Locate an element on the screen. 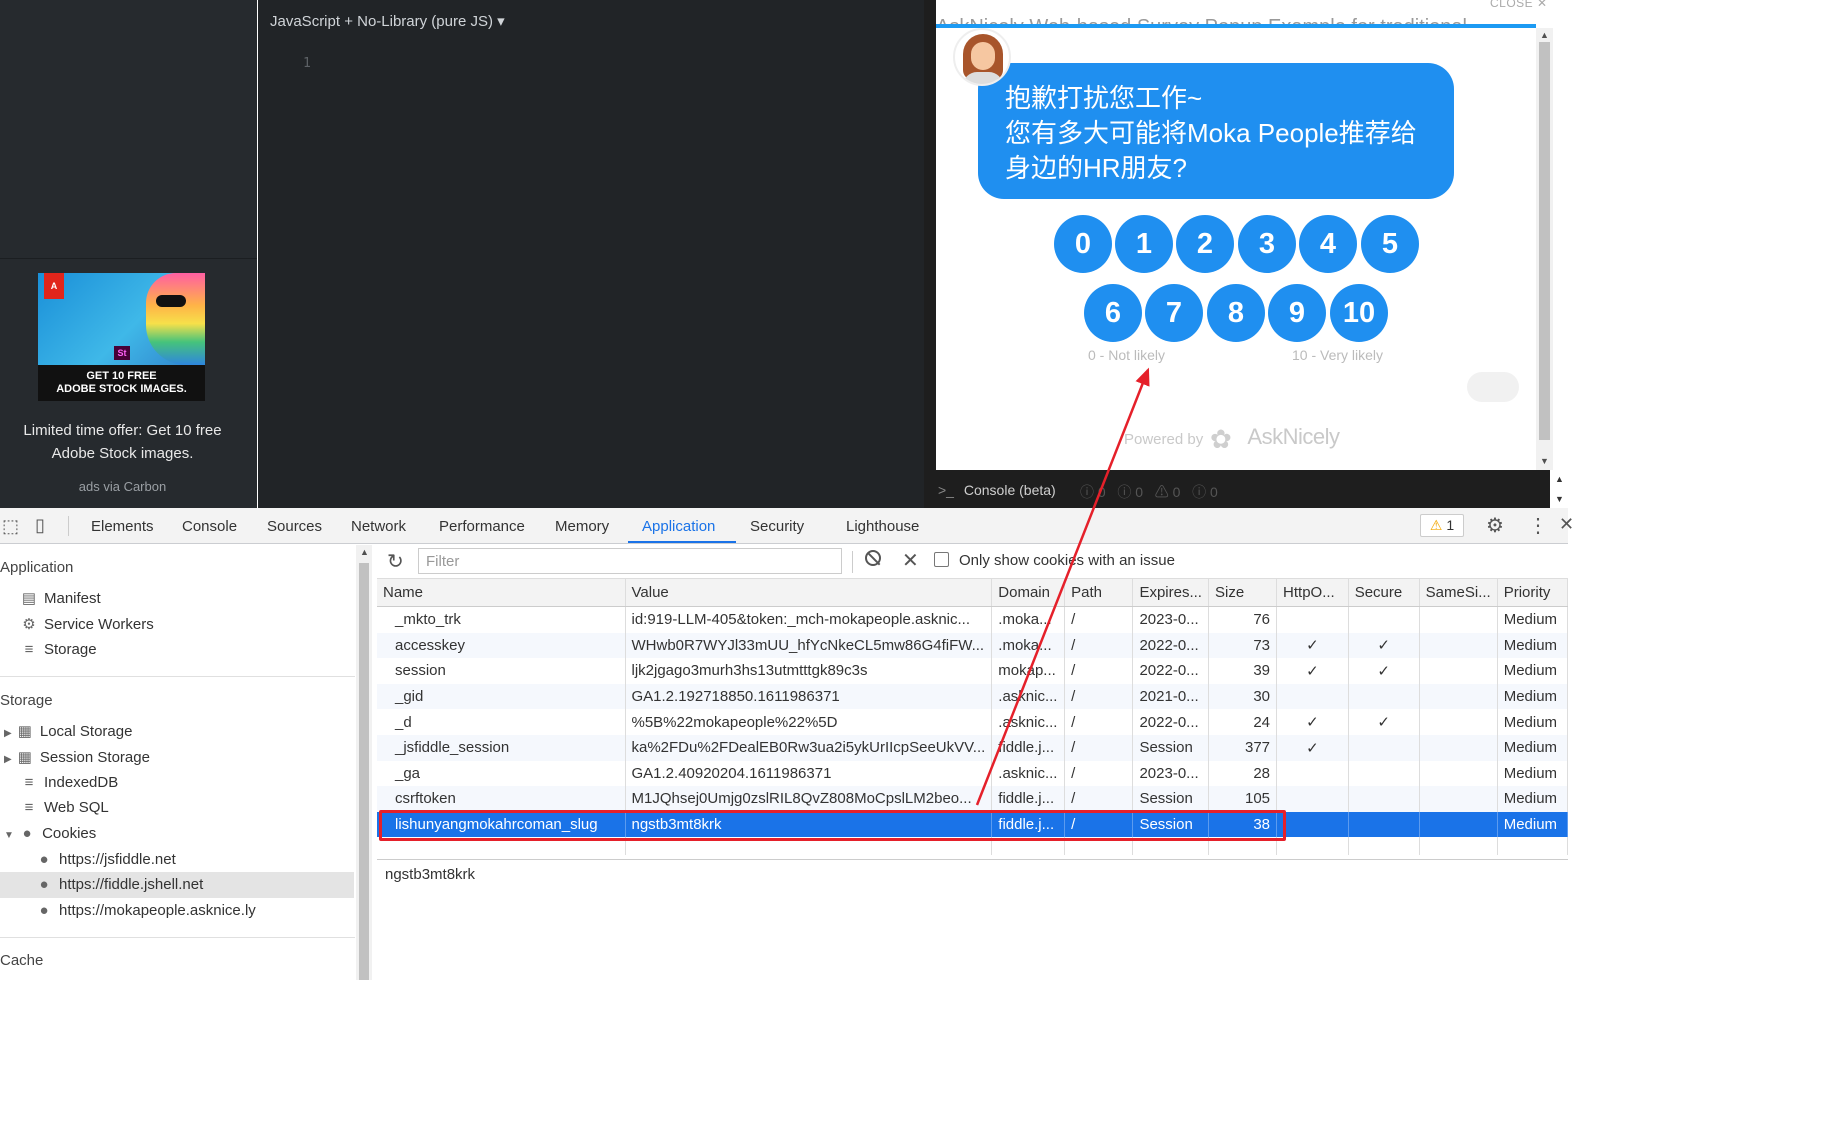 The image size is (1832, 1145). cookie-cell-size: 73 is located at coordinates (1243, 645).